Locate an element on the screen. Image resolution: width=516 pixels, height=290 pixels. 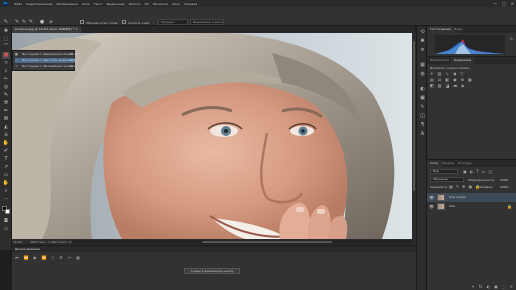
close-icon: ✕ is located at coordinates (512, 3).